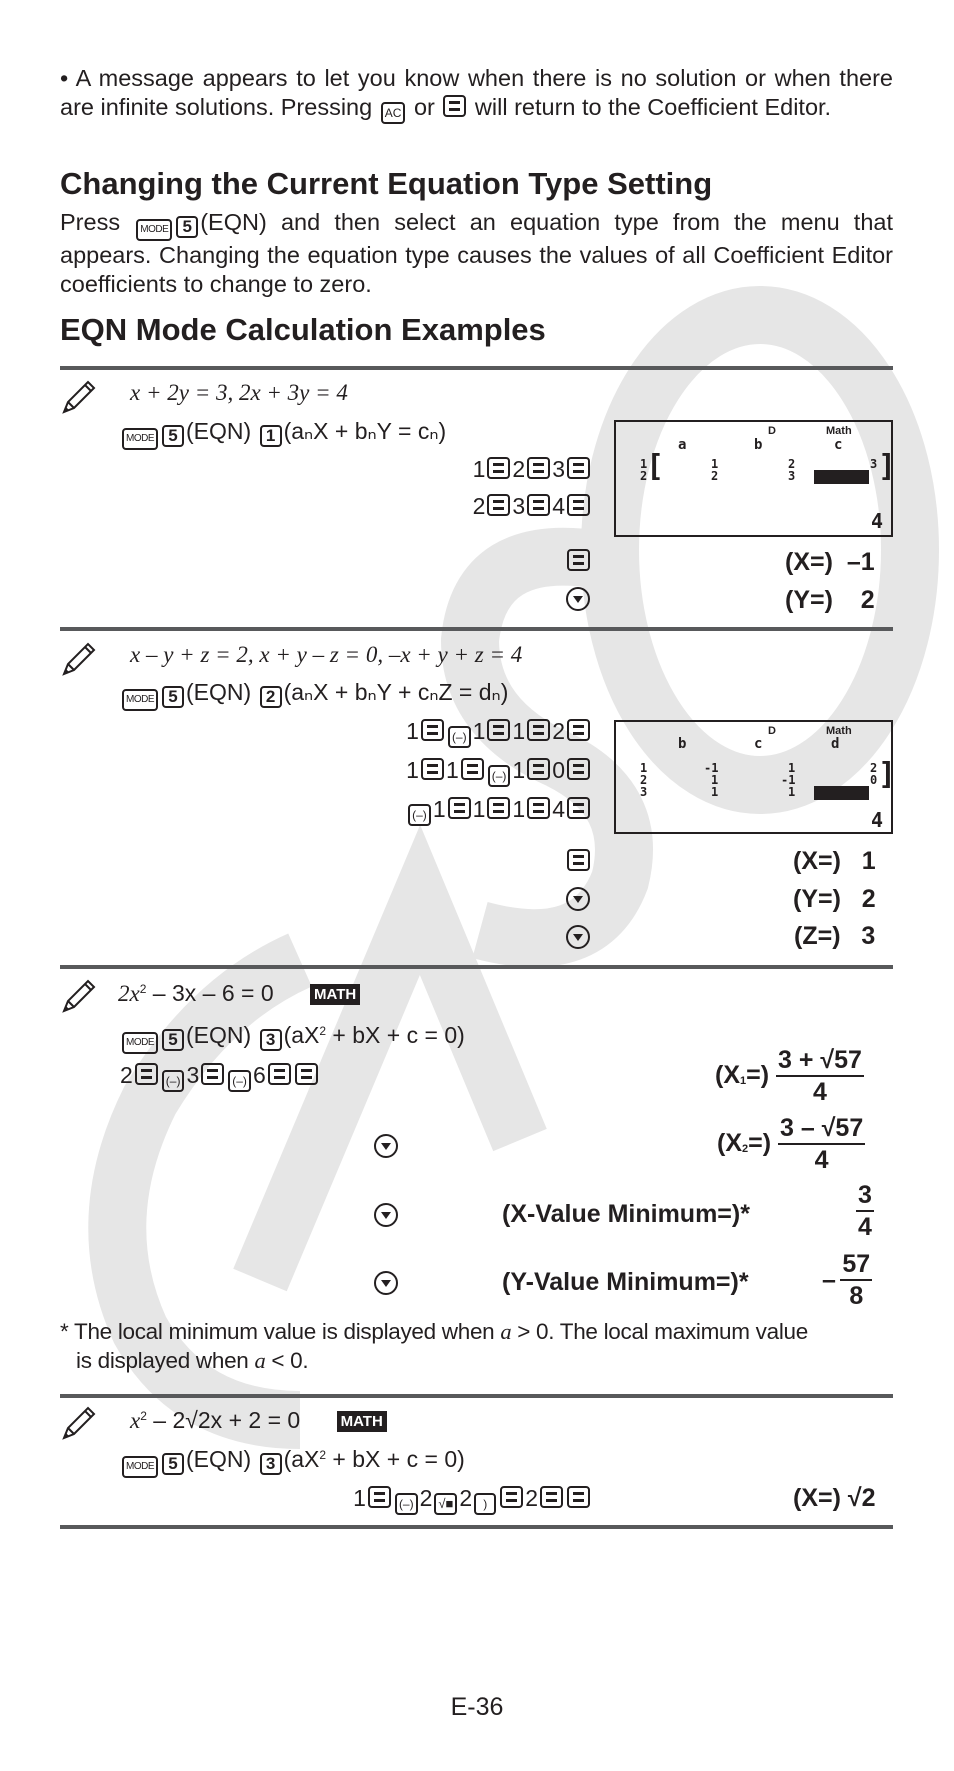  I want to click on key-1: 1, so click(270, 436).